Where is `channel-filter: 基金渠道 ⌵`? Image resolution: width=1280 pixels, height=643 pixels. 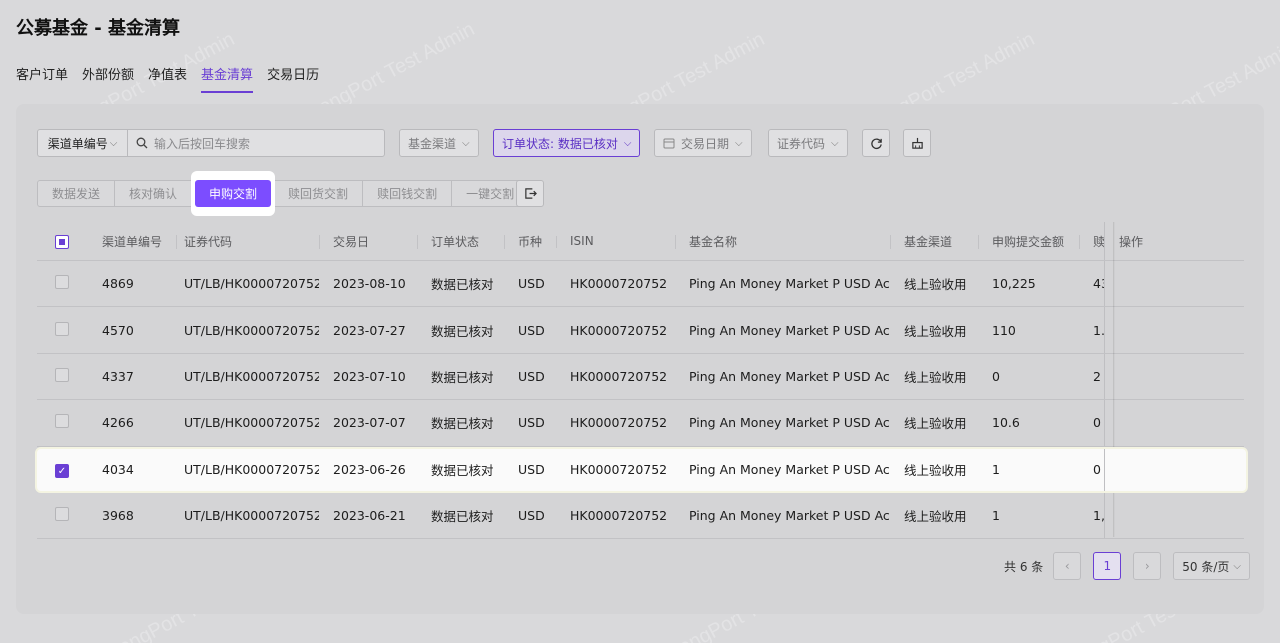 channel-filter: 基金渠道 ⌵ is located at coordinates (439, 143).